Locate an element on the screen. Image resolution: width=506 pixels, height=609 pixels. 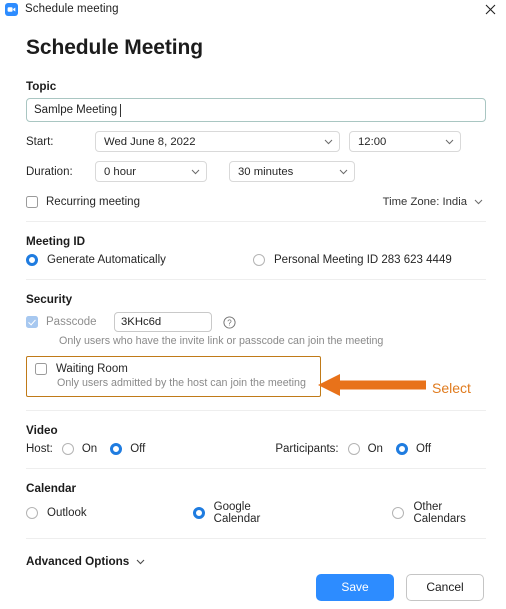
video-participants-off-label: Off is located at coordinates (423, 449).